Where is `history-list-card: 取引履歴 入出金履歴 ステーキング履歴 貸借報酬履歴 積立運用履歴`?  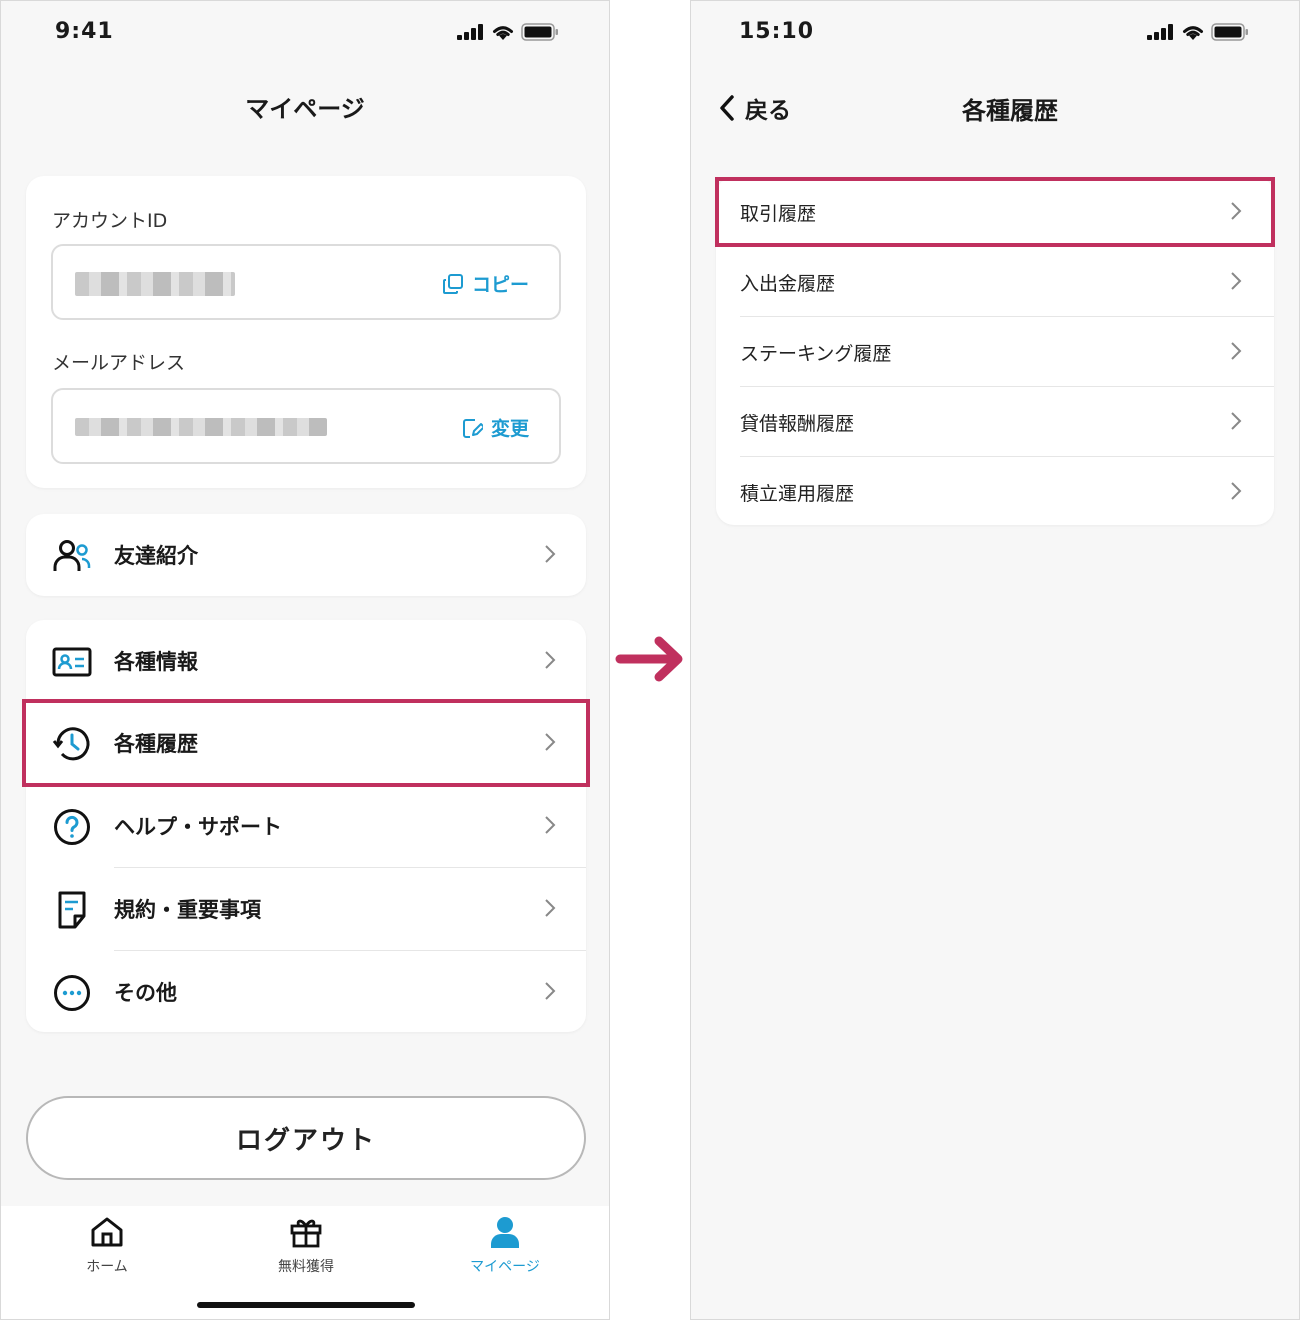 history-list-card: 取引履歴 入出金履歴 ステーキング履歴 貸借報酬履歴 積立運用履歴 is located at coordinates (995, 351).